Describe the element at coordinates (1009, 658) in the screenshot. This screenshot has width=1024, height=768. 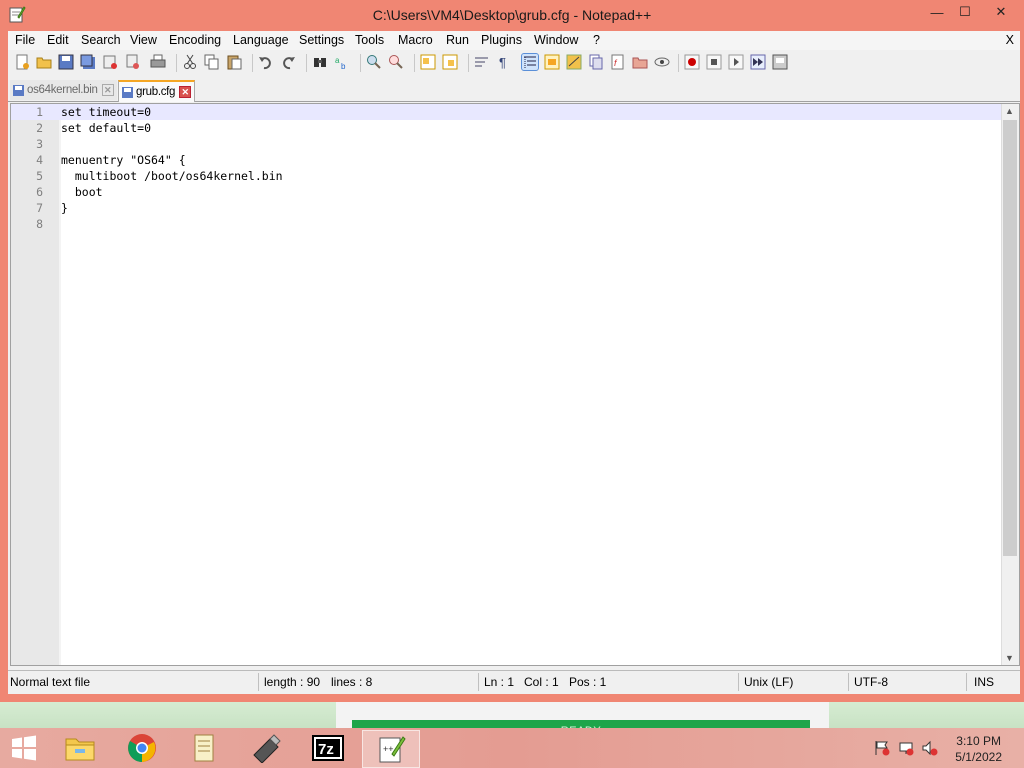
I see `scroll-down-arrow-icon: ▼` at that location.